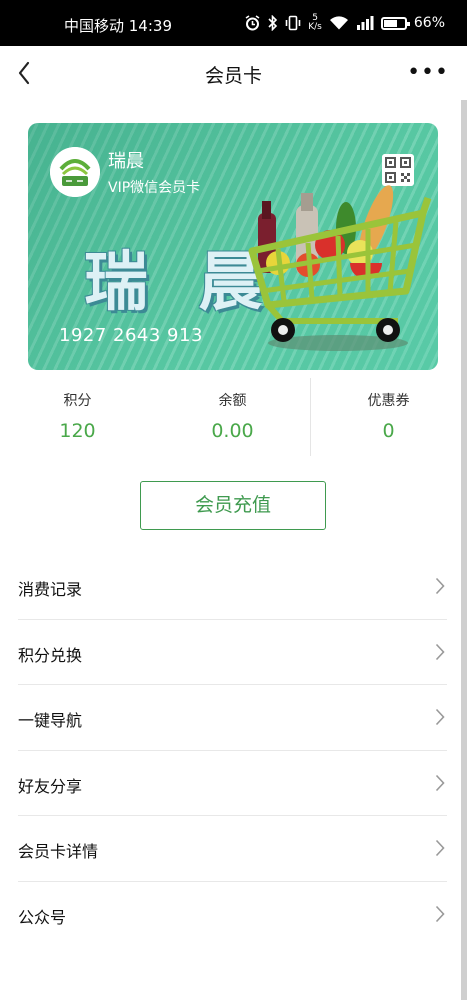 This screenshot has width=467, height=1000. I want to click on menu-item-official-account: 公众号, so click(232, 915).